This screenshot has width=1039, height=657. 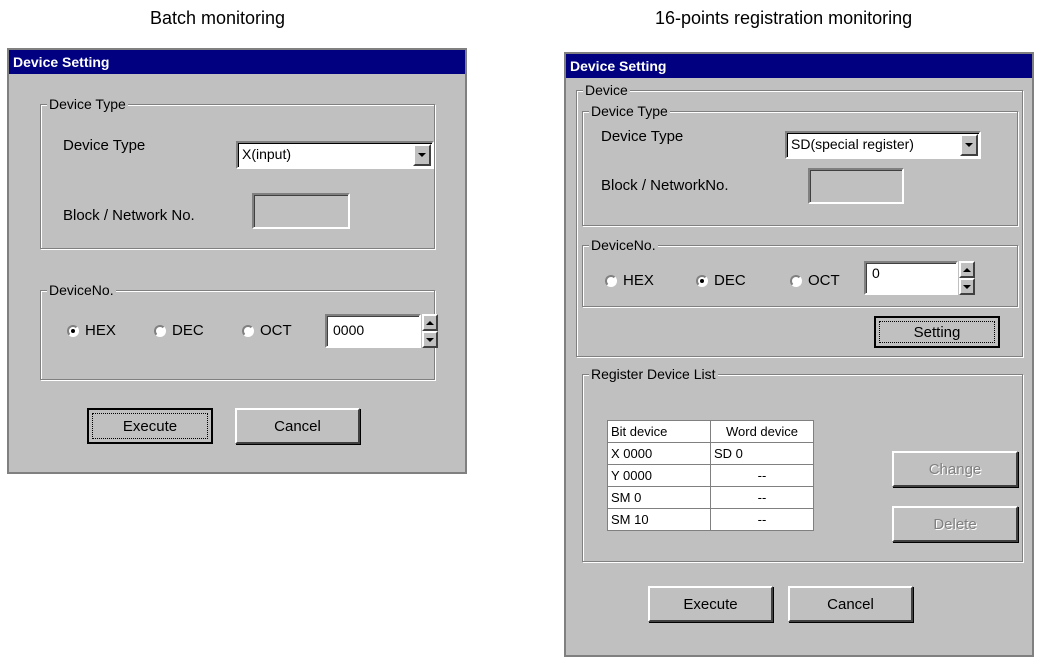 What do you see at coordinates (762, 453) in the screenshot?
I see `table-cell: SD 0` at bounding box center [762, 453].